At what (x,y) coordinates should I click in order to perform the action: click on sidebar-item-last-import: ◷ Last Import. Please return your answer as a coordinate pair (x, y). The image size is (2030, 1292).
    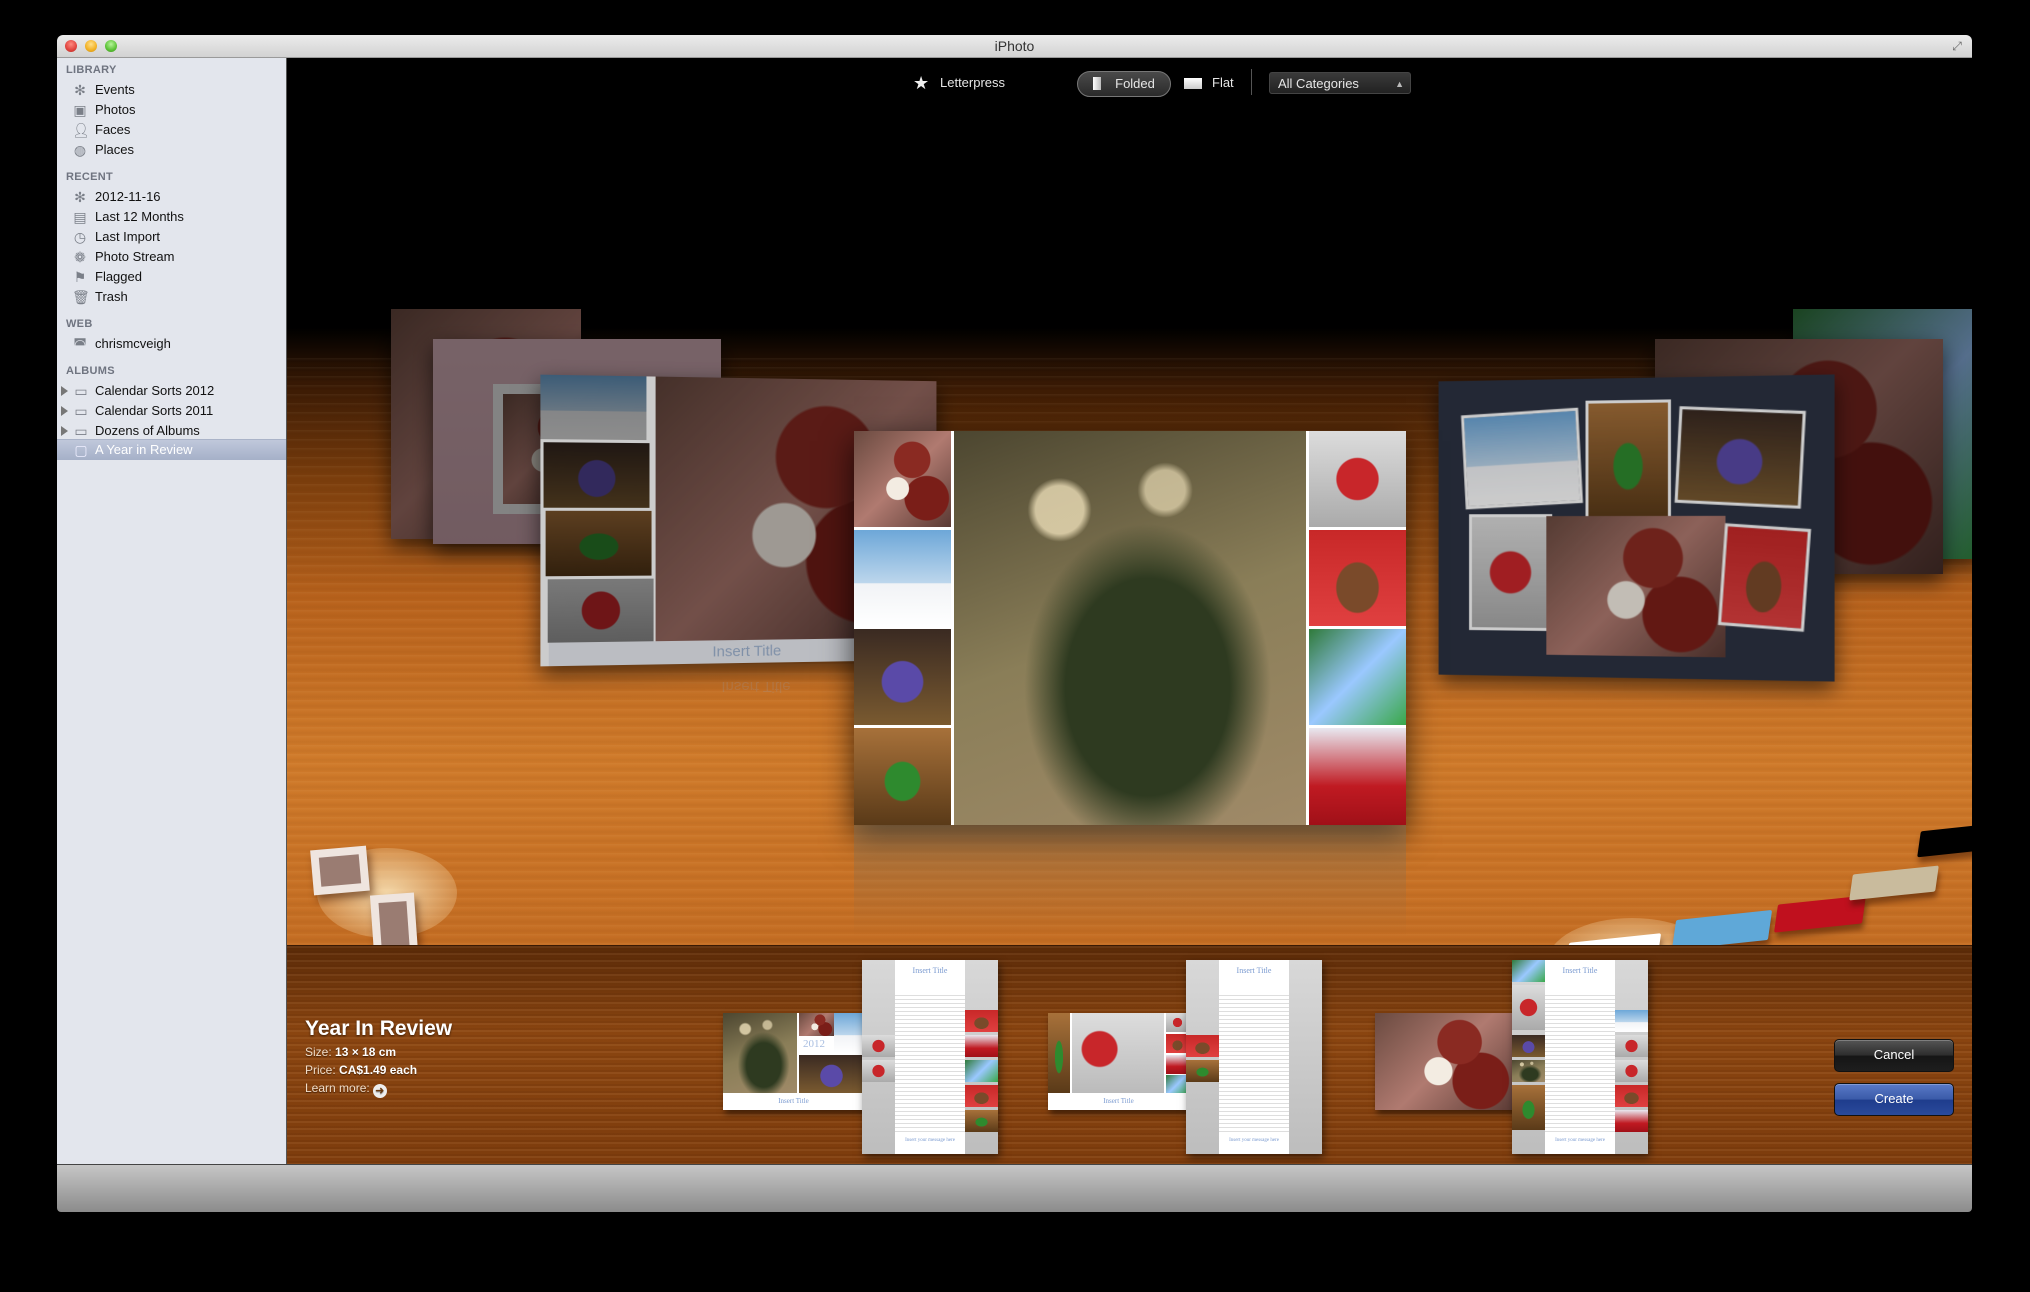
    Looking at the image, I should click on (171, 237).